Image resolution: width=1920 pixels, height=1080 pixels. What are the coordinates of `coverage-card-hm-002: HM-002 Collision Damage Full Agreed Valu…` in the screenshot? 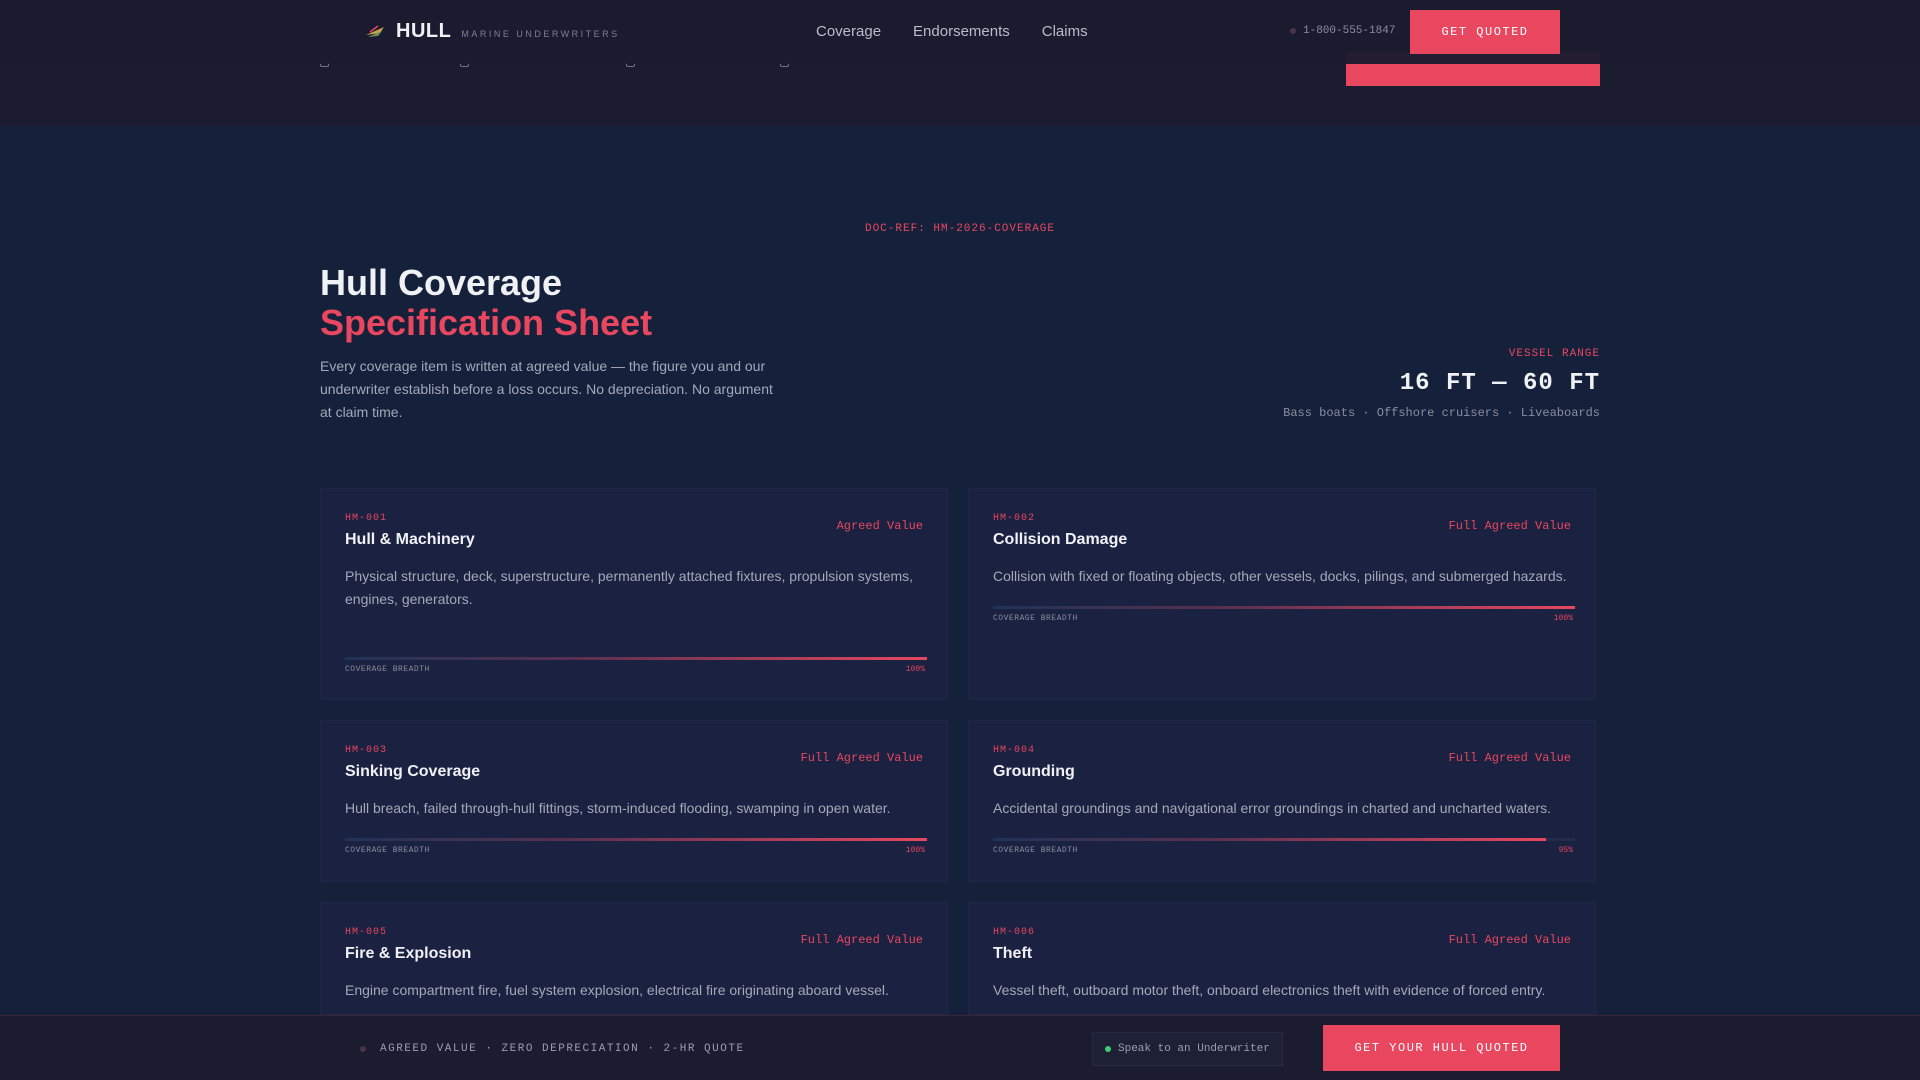 It's located at (1282, 594).